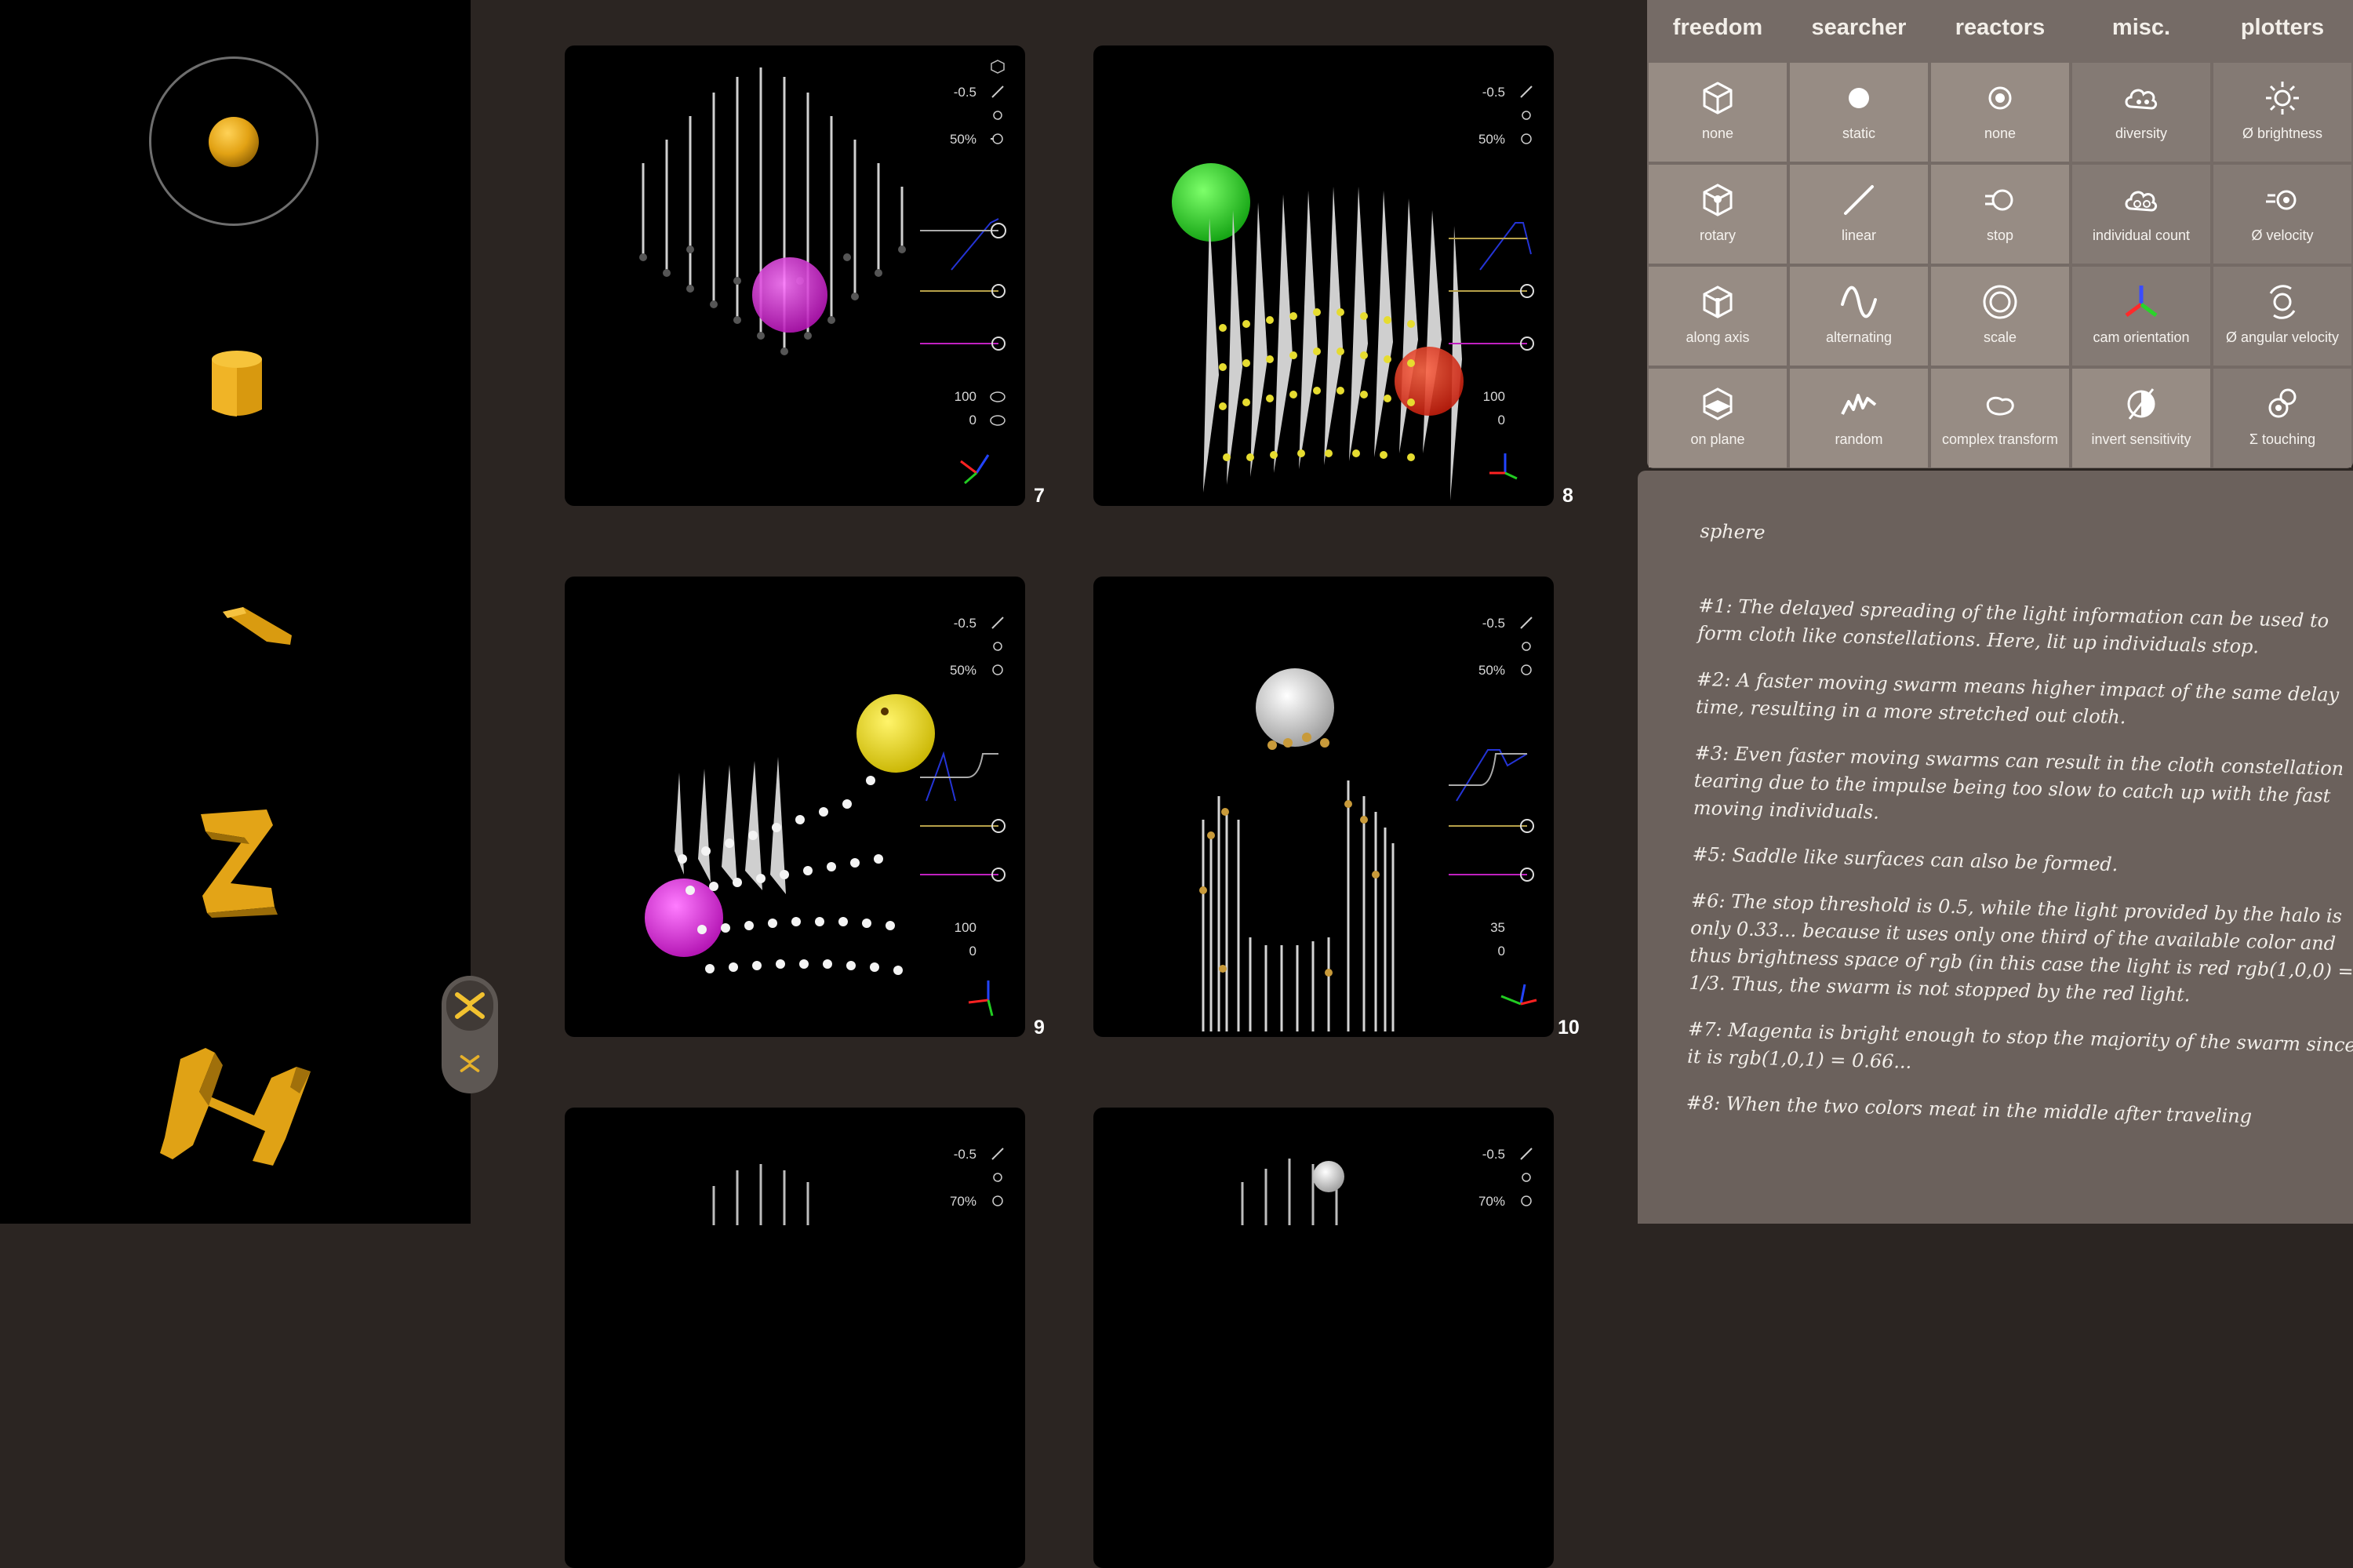 The width and height of the screenshot is (2353, 1568). Describe the element at coordinates (1733, 531) in the screenshot. I see `notes-title: sphere` at that location.